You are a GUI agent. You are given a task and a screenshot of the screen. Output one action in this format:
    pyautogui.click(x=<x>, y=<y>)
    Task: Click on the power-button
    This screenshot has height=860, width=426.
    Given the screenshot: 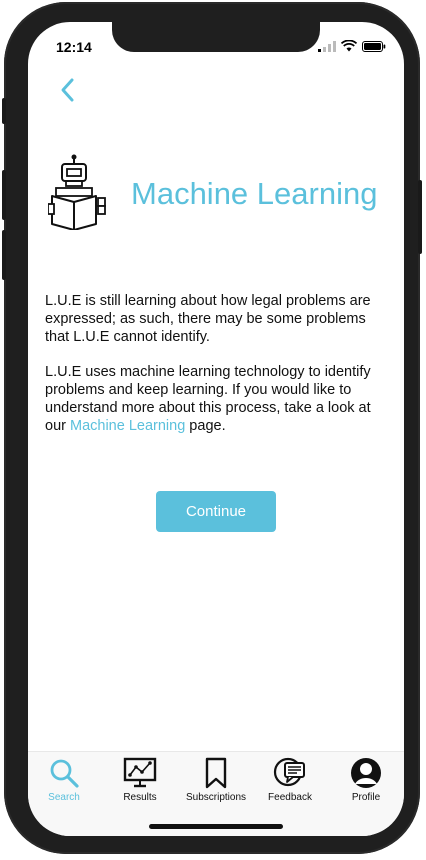 What is the action you would take?
    pyautogui.click(x=420, y=217)
    